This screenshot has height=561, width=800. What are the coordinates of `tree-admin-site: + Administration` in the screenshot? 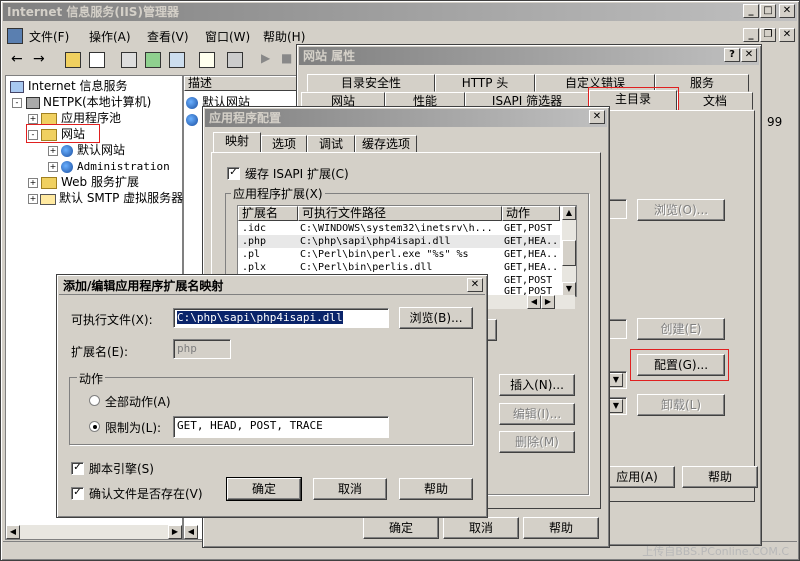 It's located at (109, 166).